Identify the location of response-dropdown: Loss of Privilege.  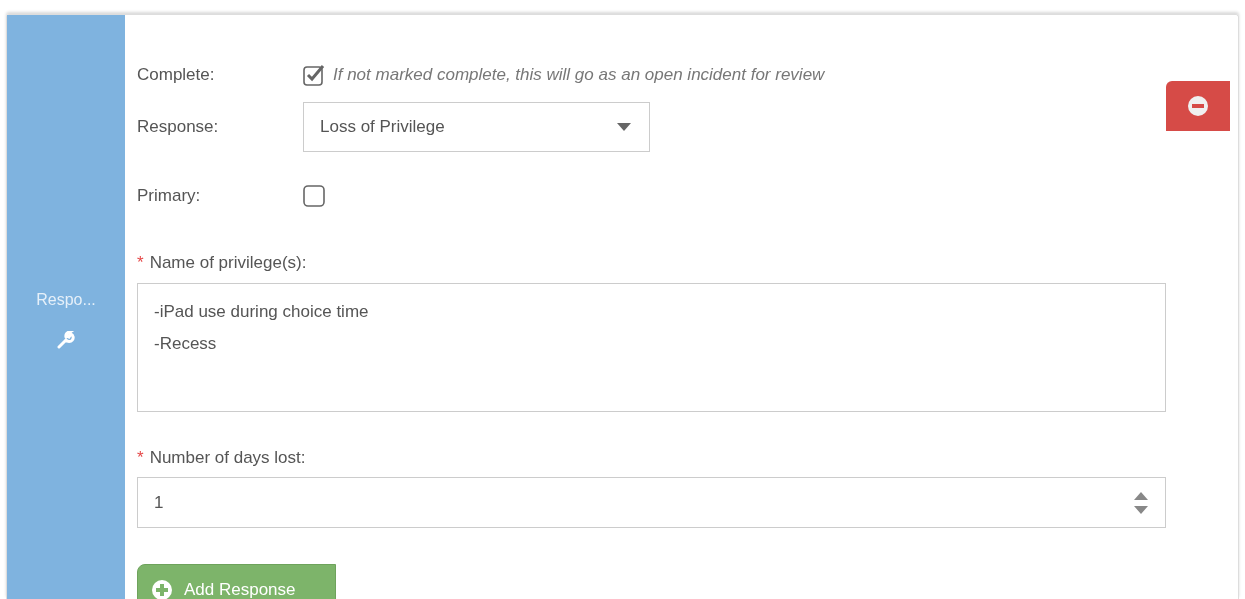
(476, 127).